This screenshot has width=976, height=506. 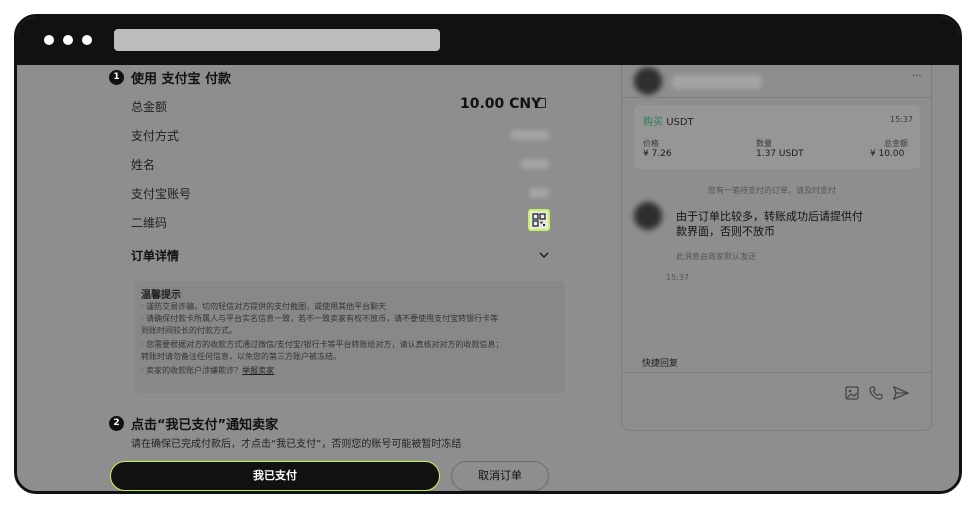 What do you see at coordinates (296, 444) in the screenshot?
I see `step-2-description: 请在确保已完成付款后，才点击“我已支付”，否则您的账号可能被暂时冻结` at bounding box center [296, 444].